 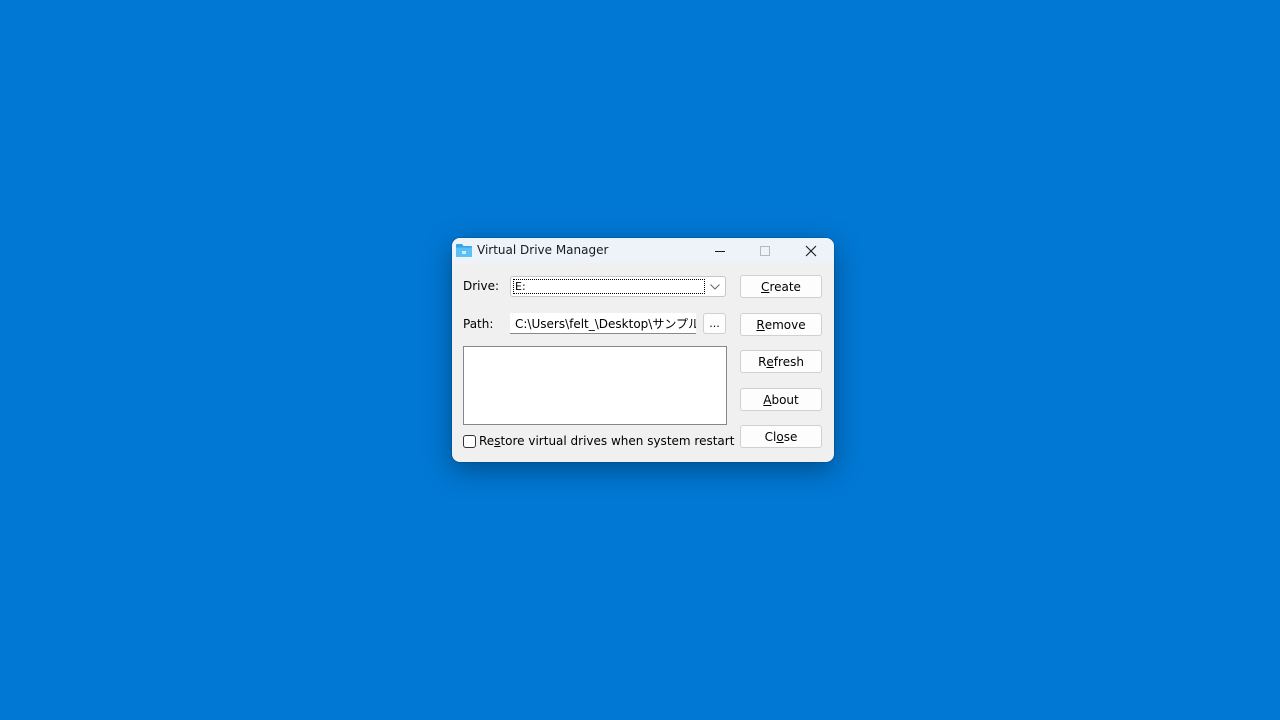 I want to click on close-window-button, so click(x=811, y=250).